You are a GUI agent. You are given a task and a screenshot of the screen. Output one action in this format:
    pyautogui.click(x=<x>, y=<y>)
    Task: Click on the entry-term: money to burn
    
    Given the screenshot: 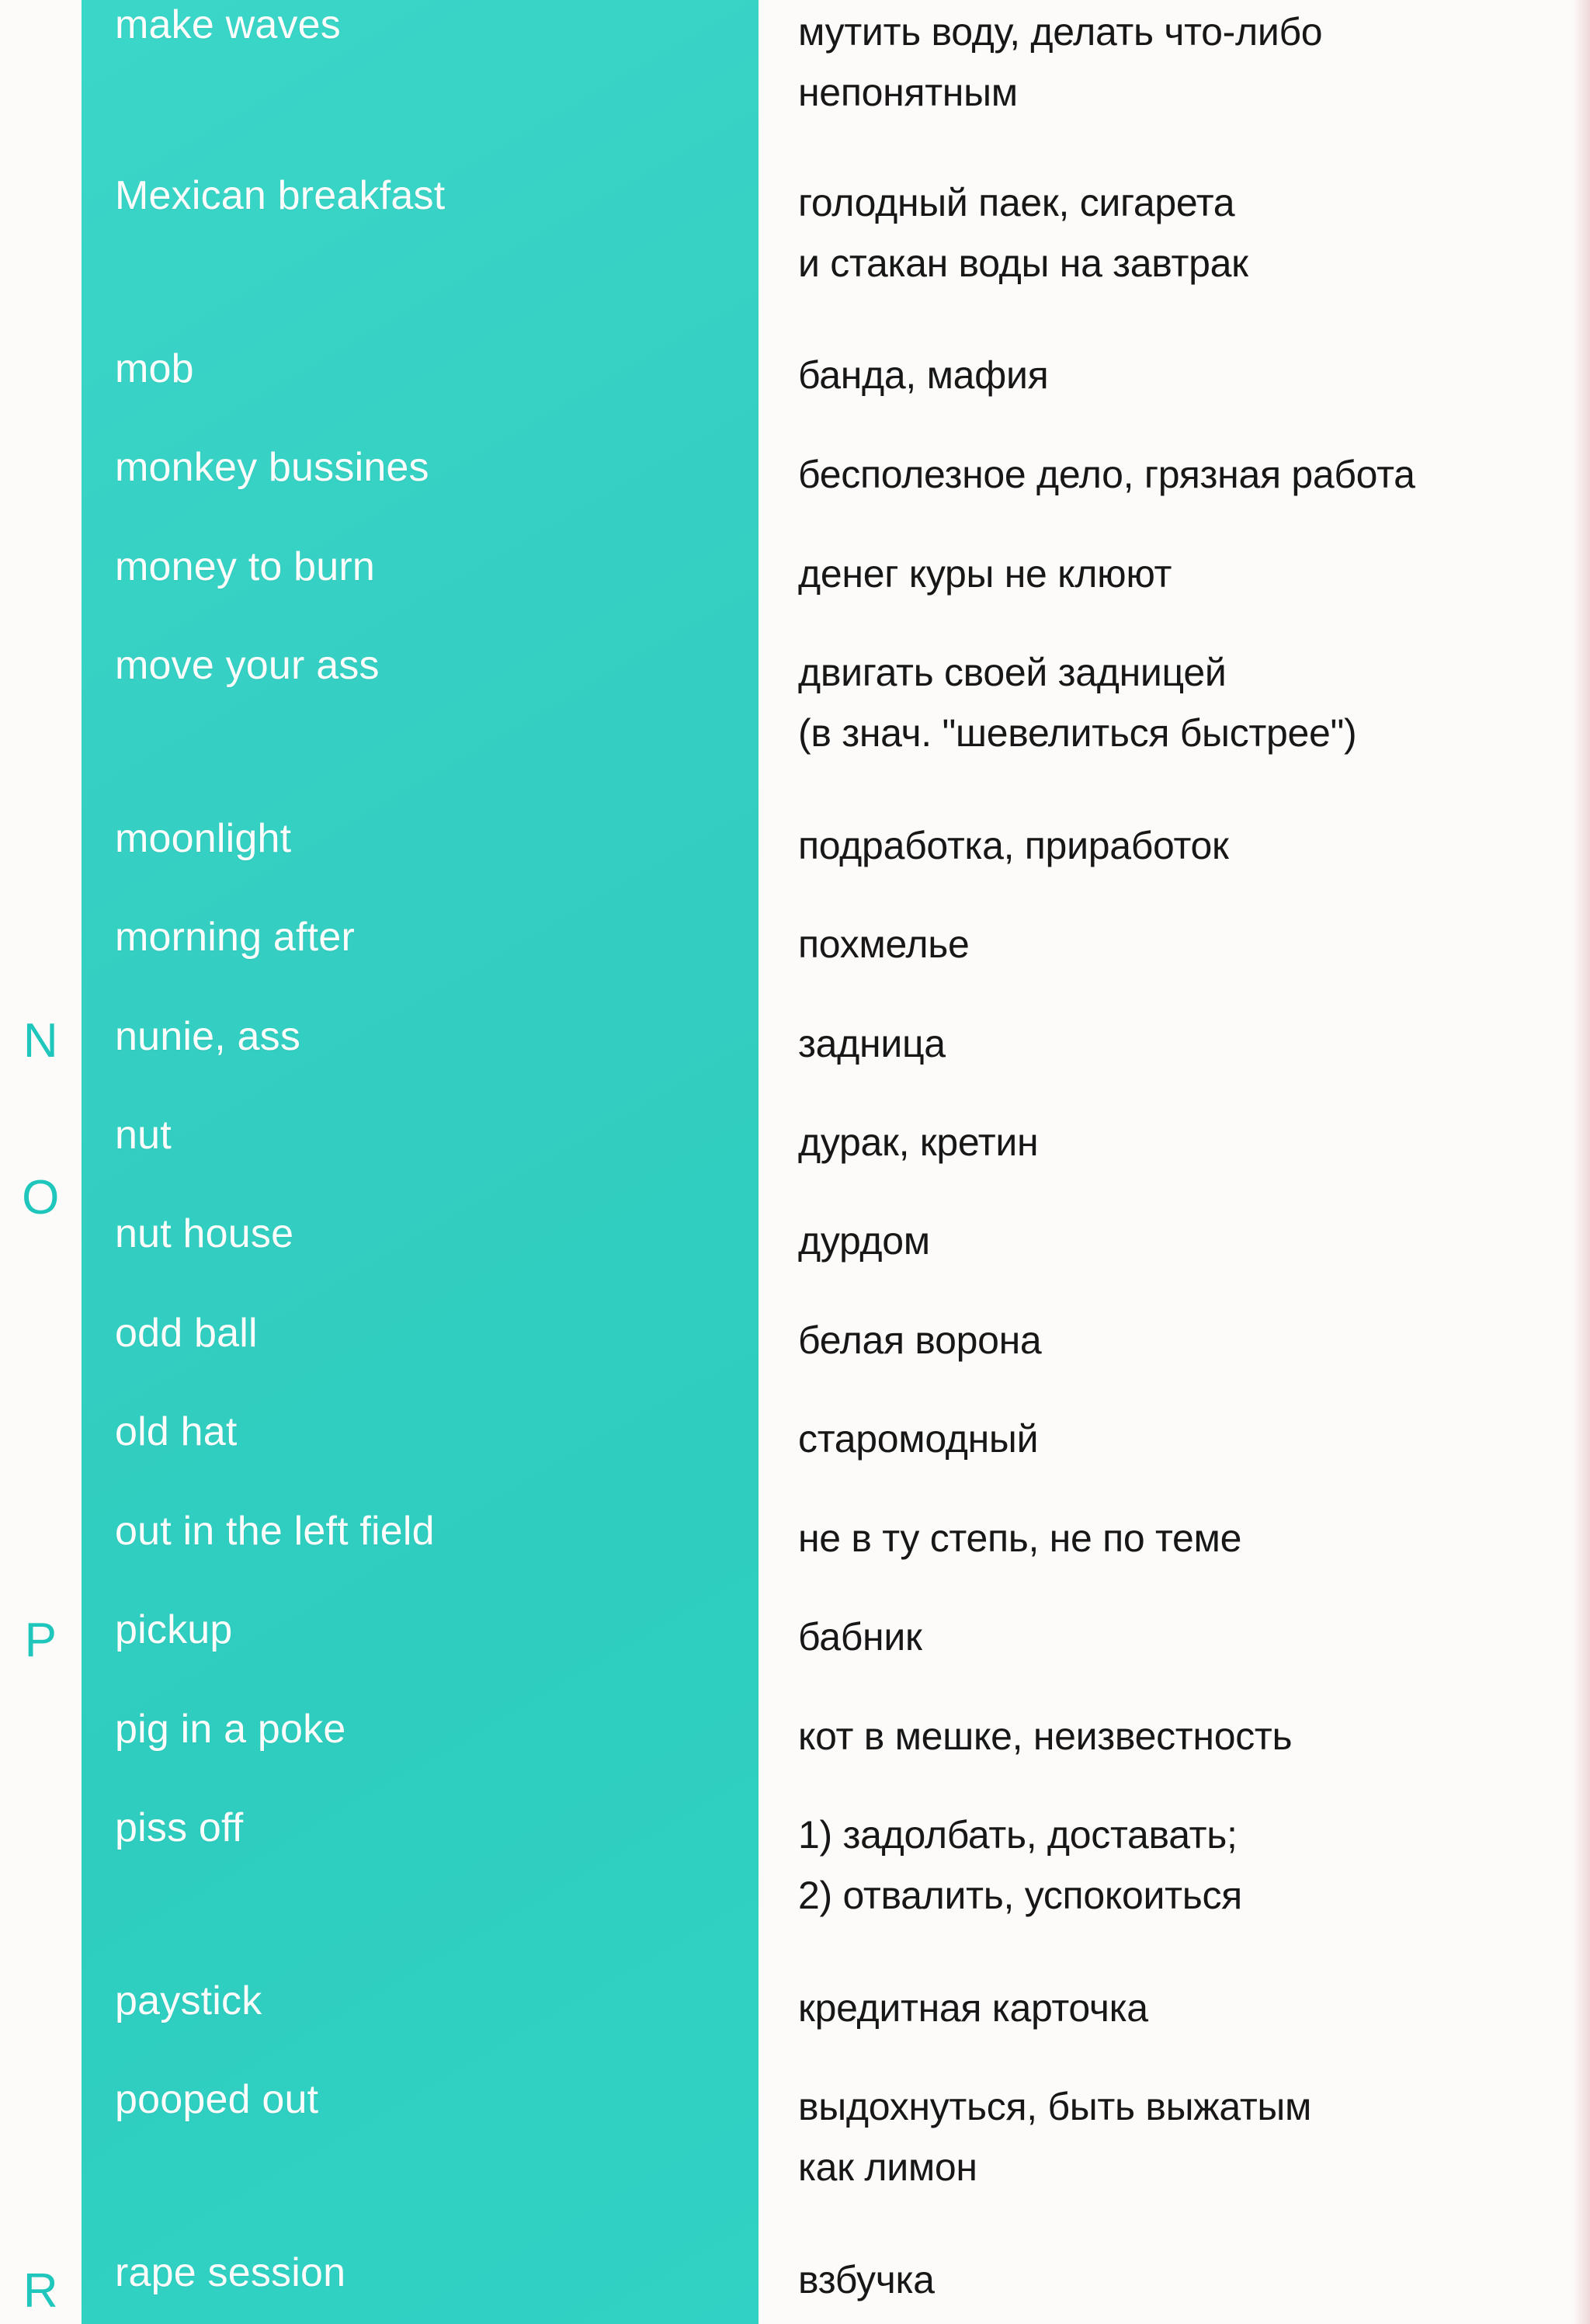 What is the action you would take?
    pyautogui.click(x=245, y=566)
    